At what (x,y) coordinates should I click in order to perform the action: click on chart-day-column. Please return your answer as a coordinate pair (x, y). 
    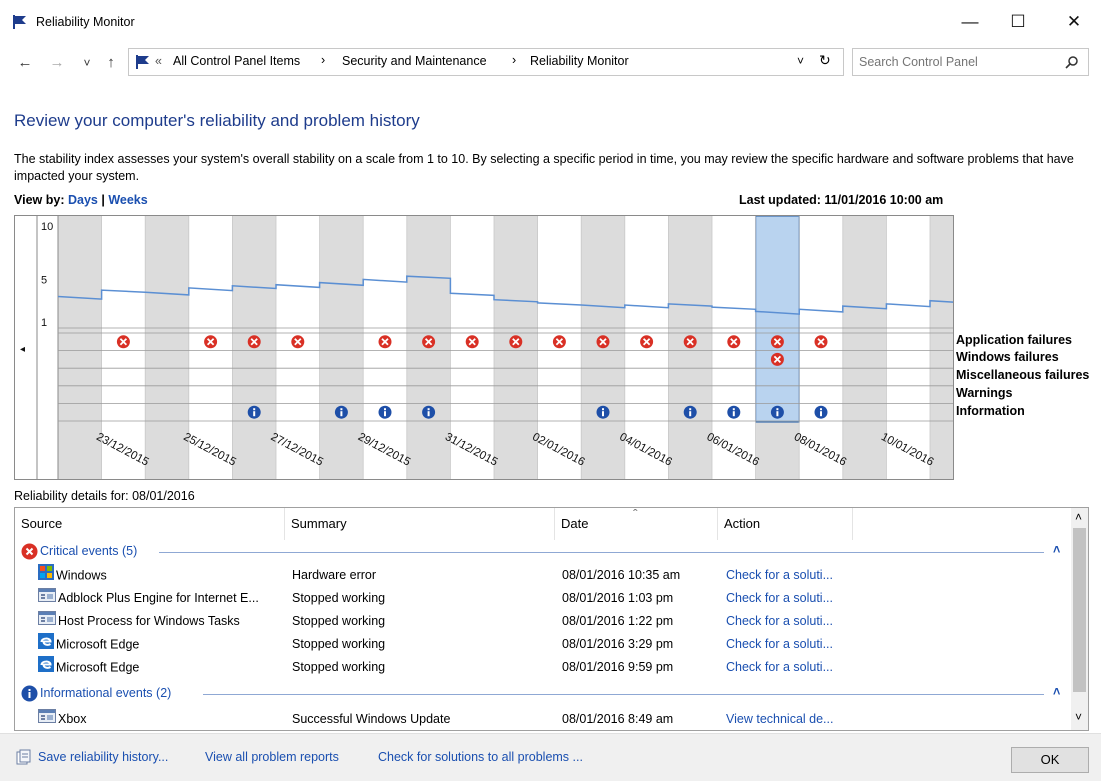
    Looking at the image, I should click on (941, 347).